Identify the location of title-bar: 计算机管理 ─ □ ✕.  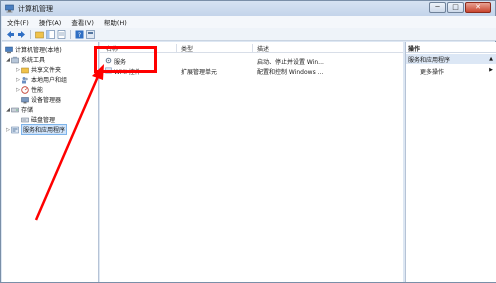
(248, 8).